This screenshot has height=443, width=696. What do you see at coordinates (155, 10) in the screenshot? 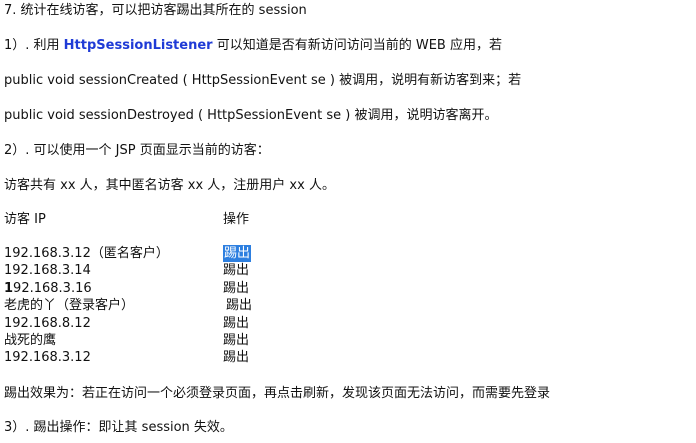
I see `section-title: 7. 统计在线访客，可以把访客踢出其所在的 session` at bounding box center [155, 10].